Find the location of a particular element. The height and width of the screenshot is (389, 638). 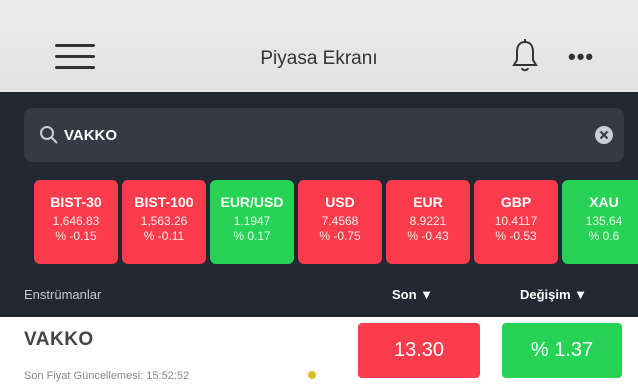

tile-change: % 0.6 is located at coordinates (604, 236).